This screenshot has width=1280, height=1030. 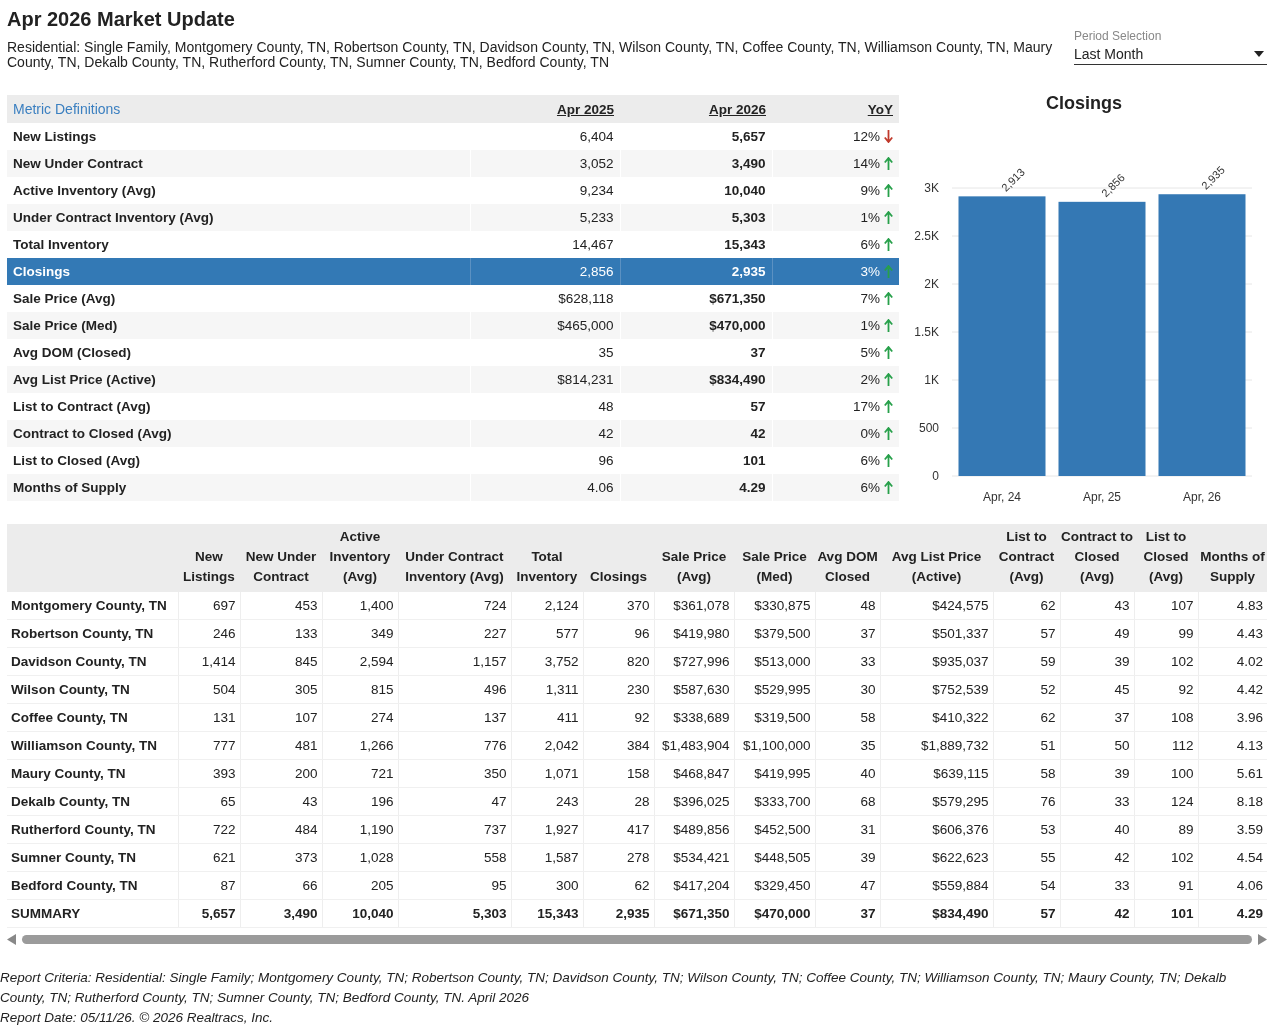 I want to click on table-cell: 4.83, so click(x=1232, y=606).